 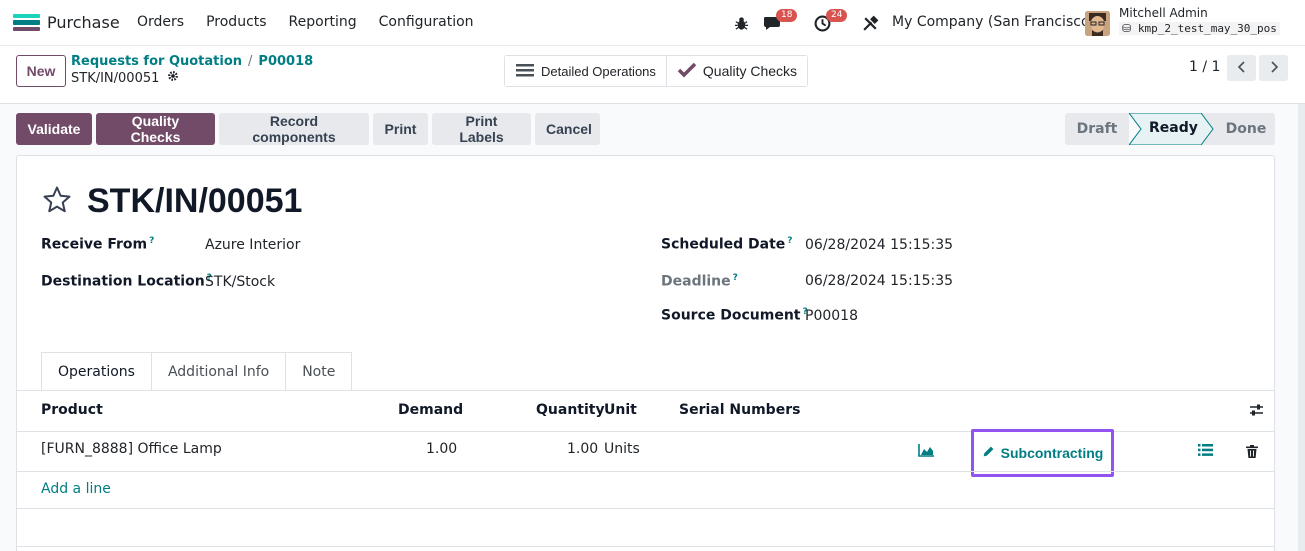 I want to click on row-unit: Units, so click(x=622, y=449).